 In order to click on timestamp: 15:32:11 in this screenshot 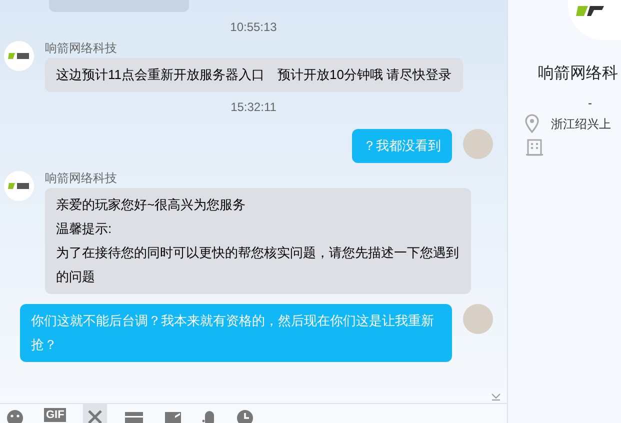, I will do `click(254, 107)`.